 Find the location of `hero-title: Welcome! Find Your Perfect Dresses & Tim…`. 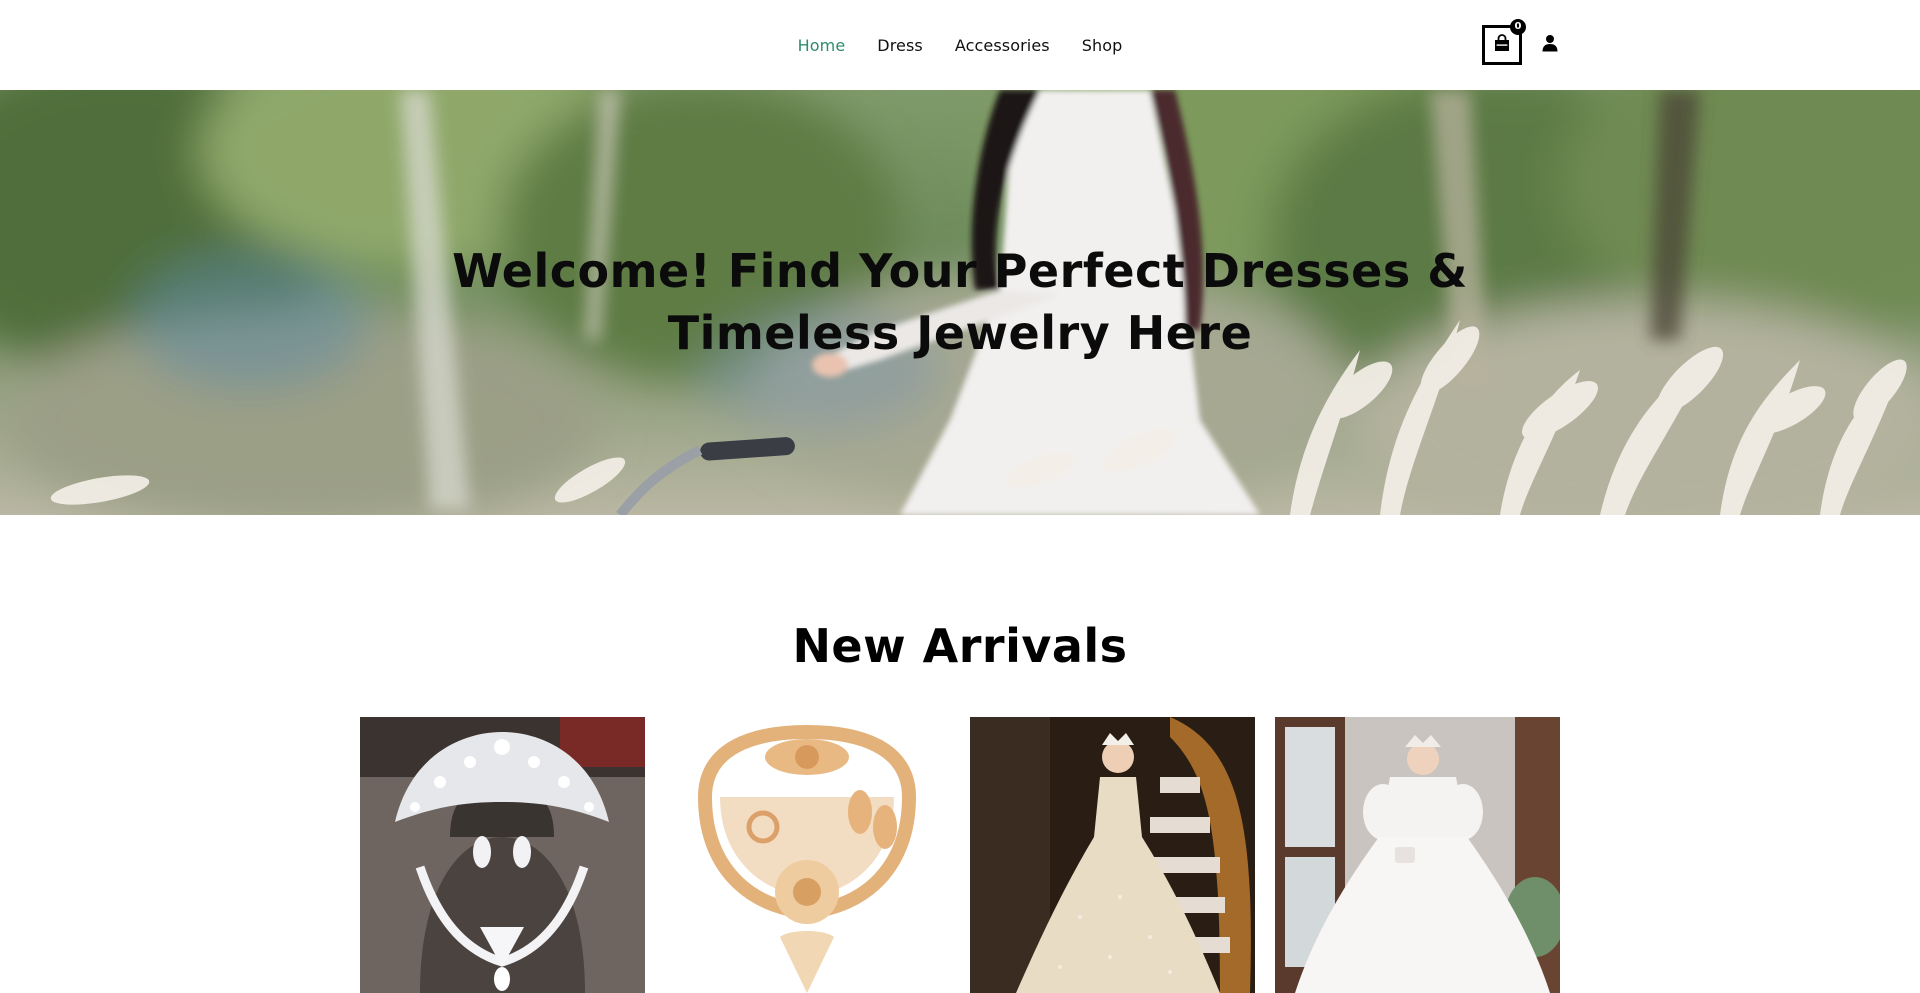

hero-title: Welcome! Find Your Perfect Dresses & Tim… is located at coordinates (960, 302).